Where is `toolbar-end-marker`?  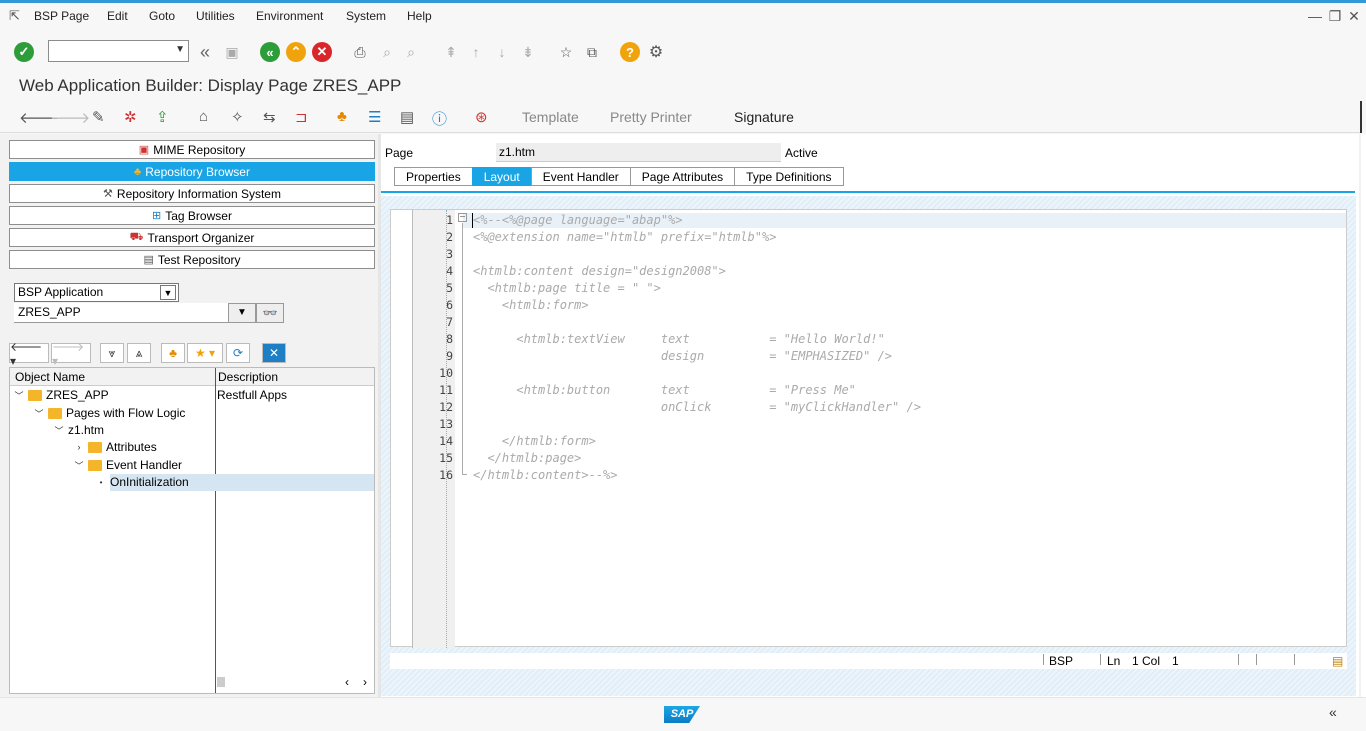
toolbar-end-marker is located at coordinates (1361, 117).